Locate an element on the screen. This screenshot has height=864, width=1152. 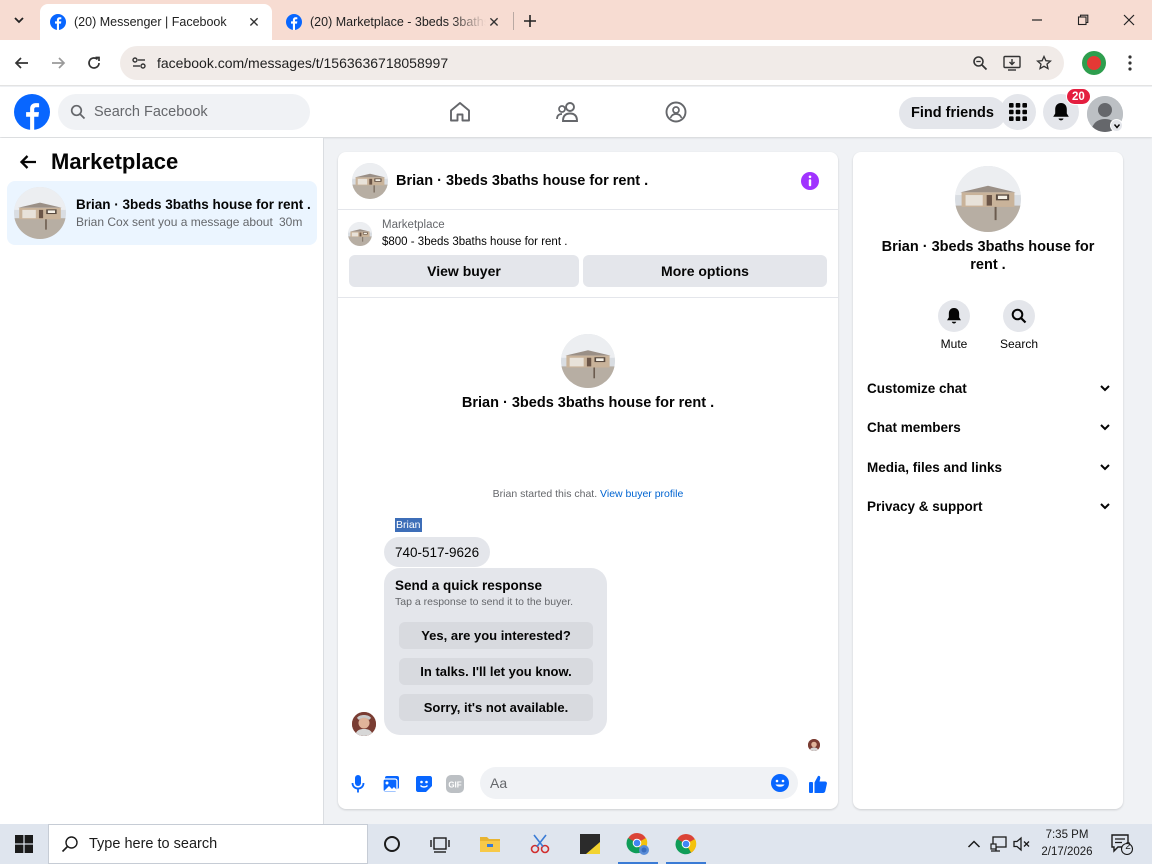
listing-price: $800 - 3beds 3baths house for rent . is located at coordinates (474, 242).